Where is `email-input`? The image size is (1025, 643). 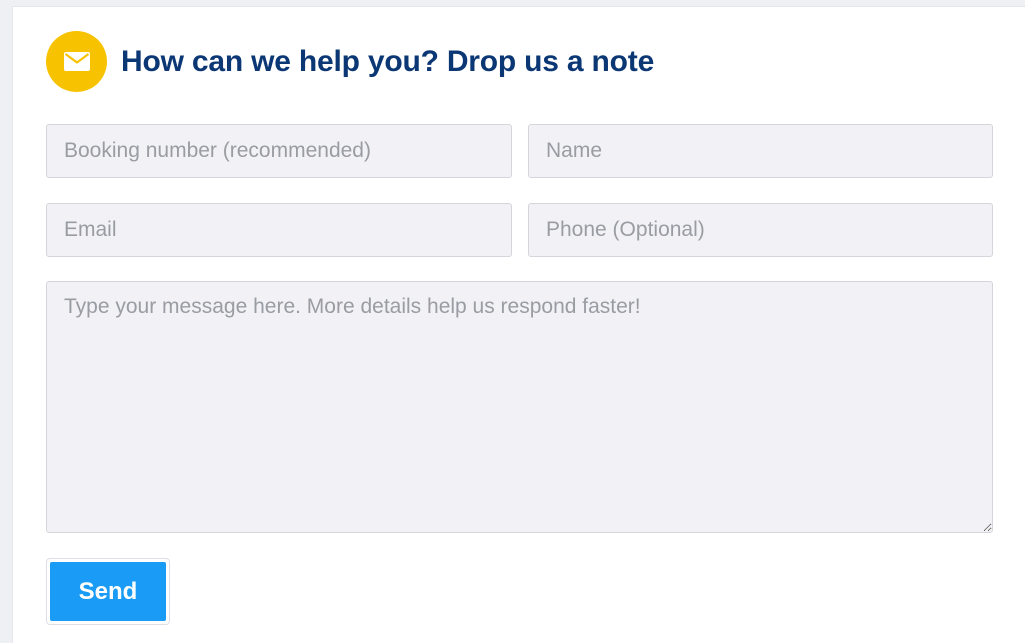 email-input is located at coordinates (279, 230).